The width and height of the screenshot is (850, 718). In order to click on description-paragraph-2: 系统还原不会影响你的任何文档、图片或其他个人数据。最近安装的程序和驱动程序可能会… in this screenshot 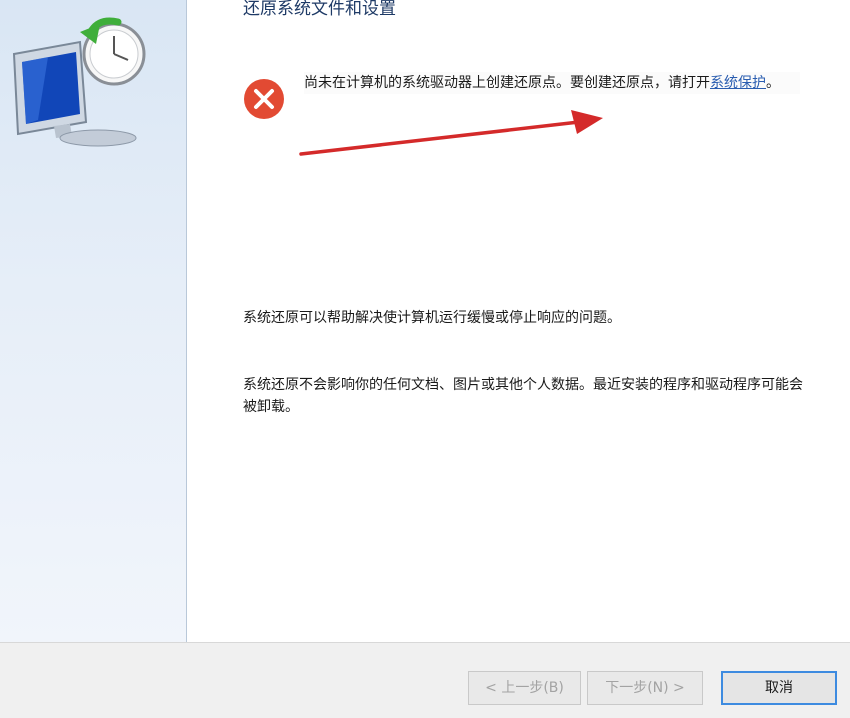, I will do `click(523, 396)`.